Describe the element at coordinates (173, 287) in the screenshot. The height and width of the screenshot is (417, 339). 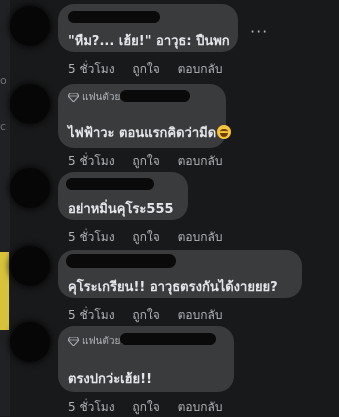
I see `comment-text: คุโระเกรียน!! อาวุธตรงกันได้งายยย?` at that location.